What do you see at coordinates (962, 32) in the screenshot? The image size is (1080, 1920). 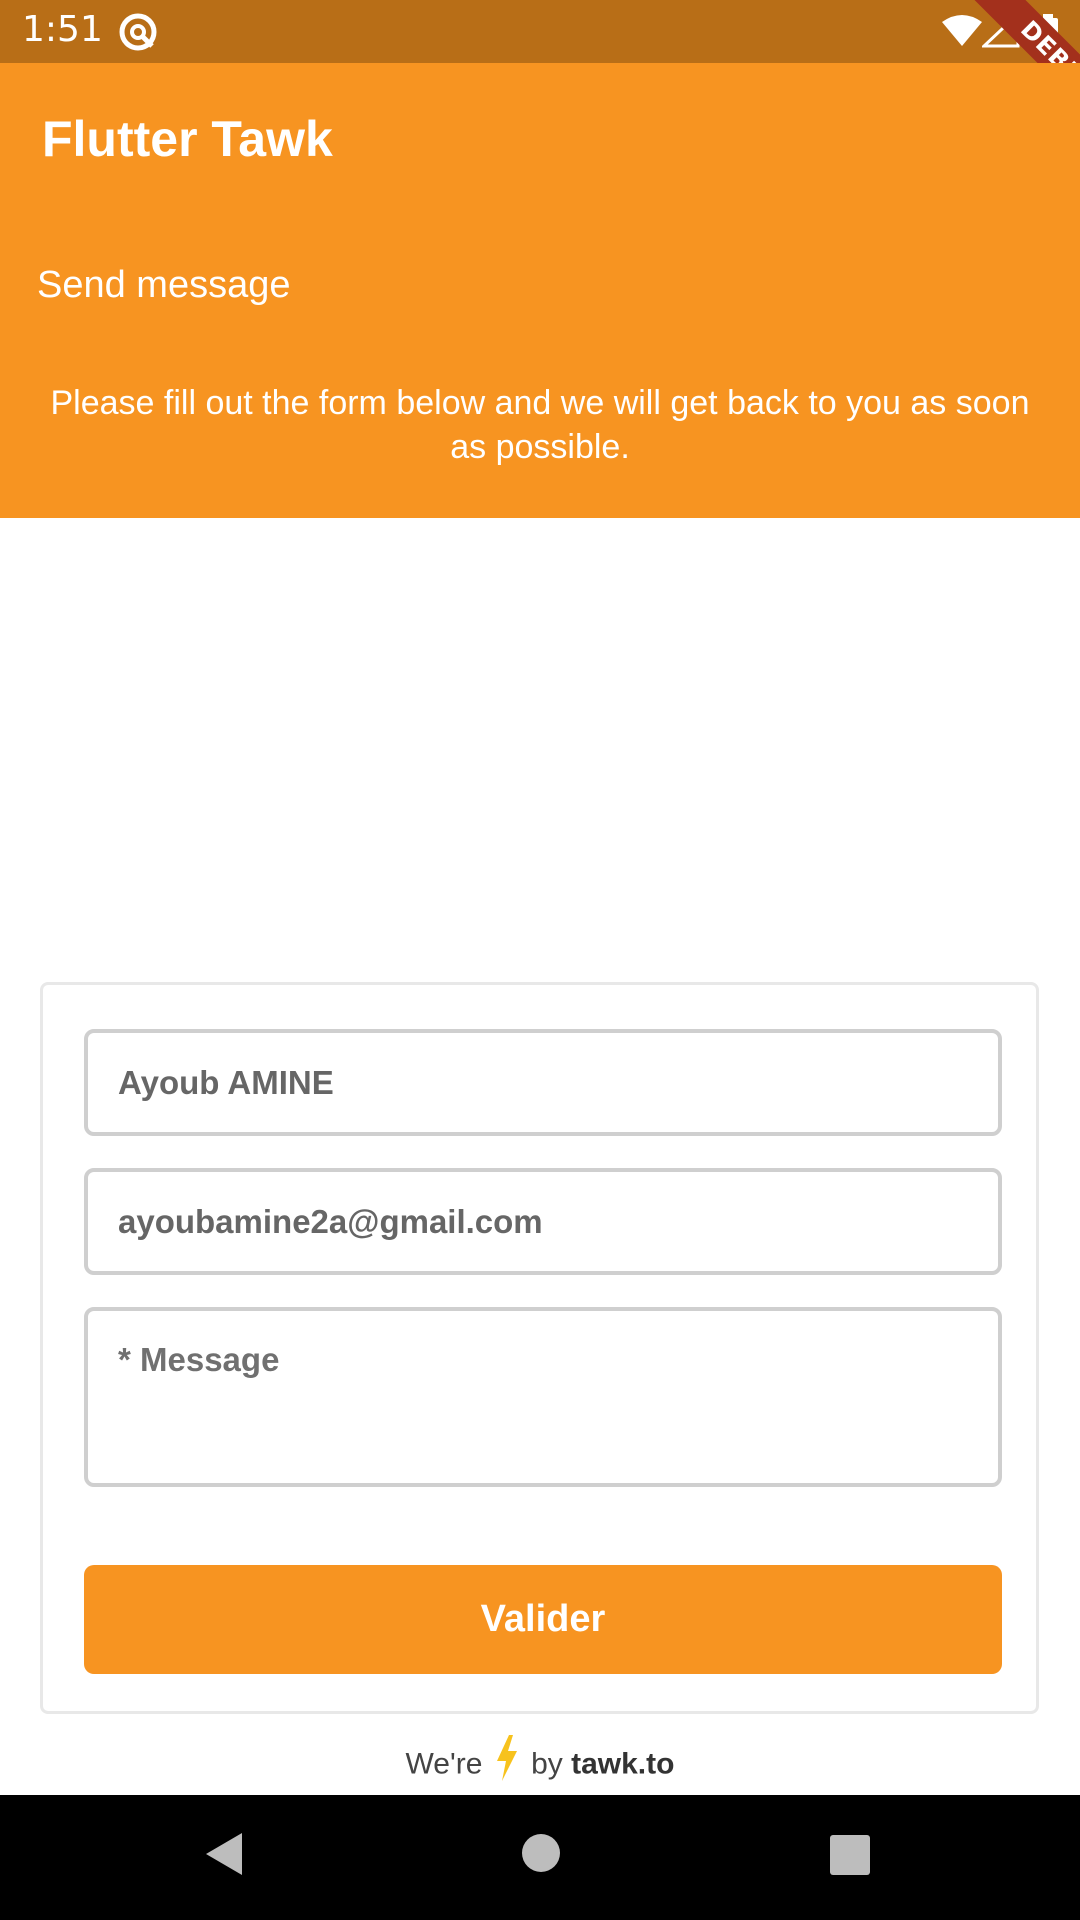 I see `wifi-icon` at bounding box center [962, 32].